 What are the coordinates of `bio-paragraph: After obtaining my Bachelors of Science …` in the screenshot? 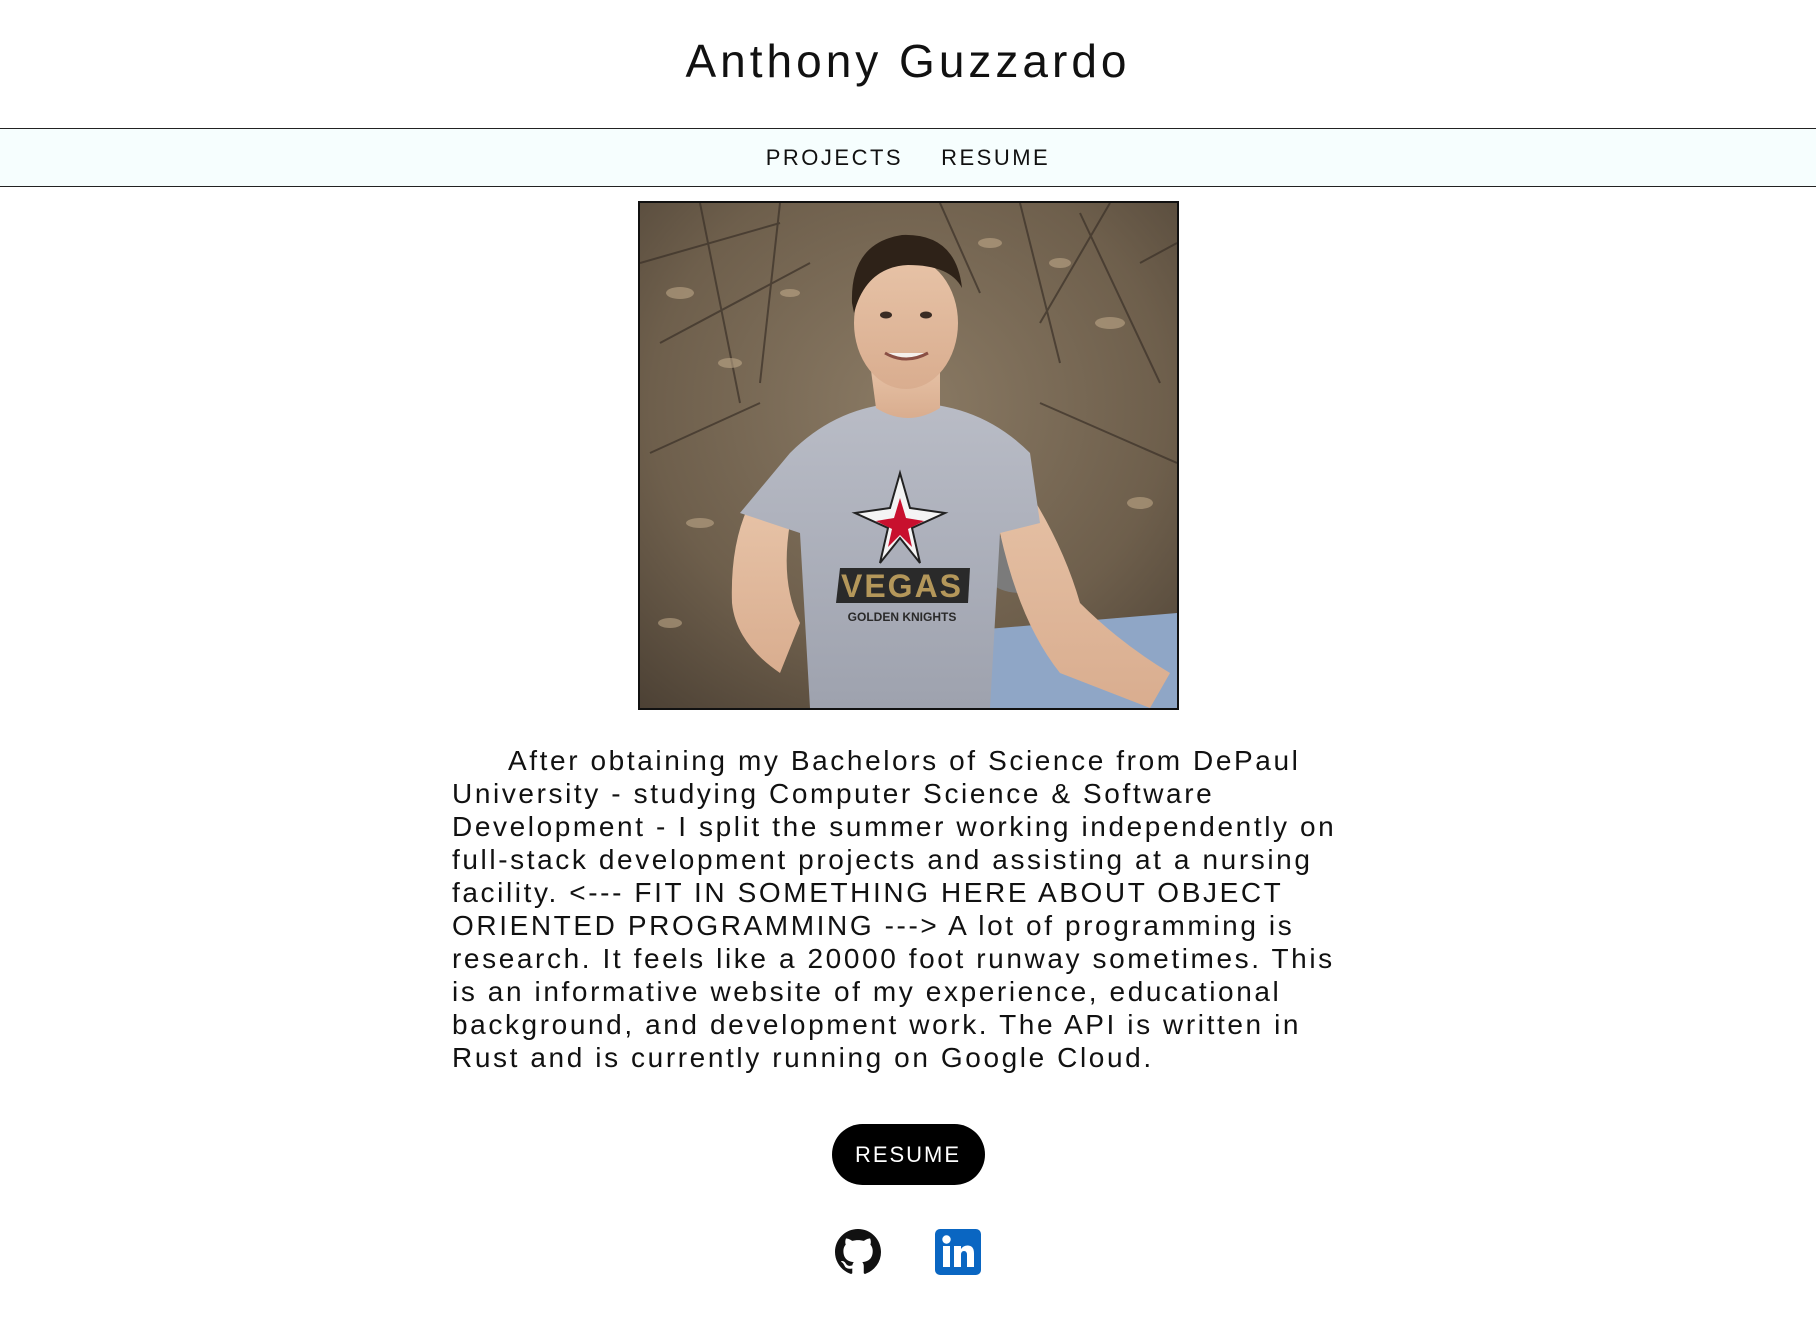 It's located at (894, 909).